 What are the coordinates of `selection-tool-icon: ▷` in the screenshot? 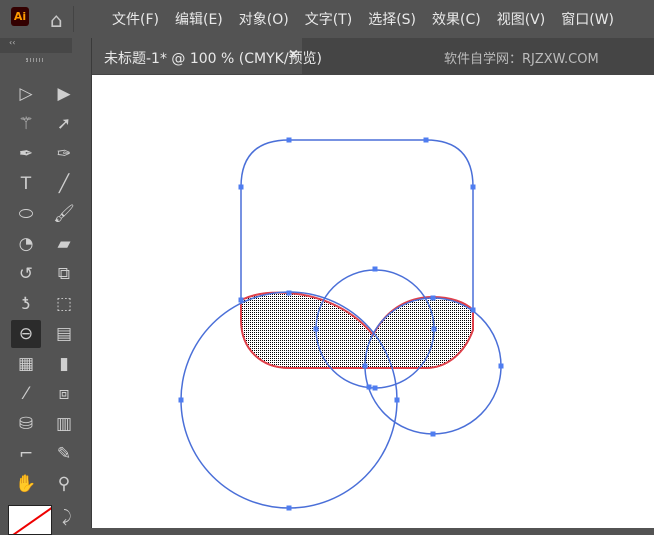 It's located at (26, 94).